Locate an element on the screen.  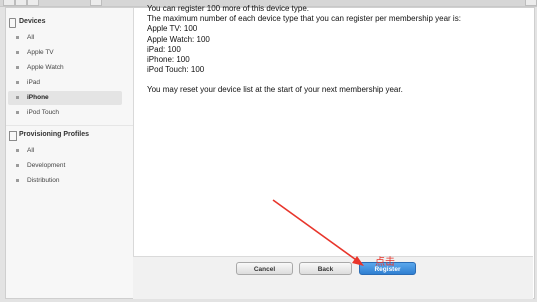
red-arrow-annotation is located at coordinates (318, 232).